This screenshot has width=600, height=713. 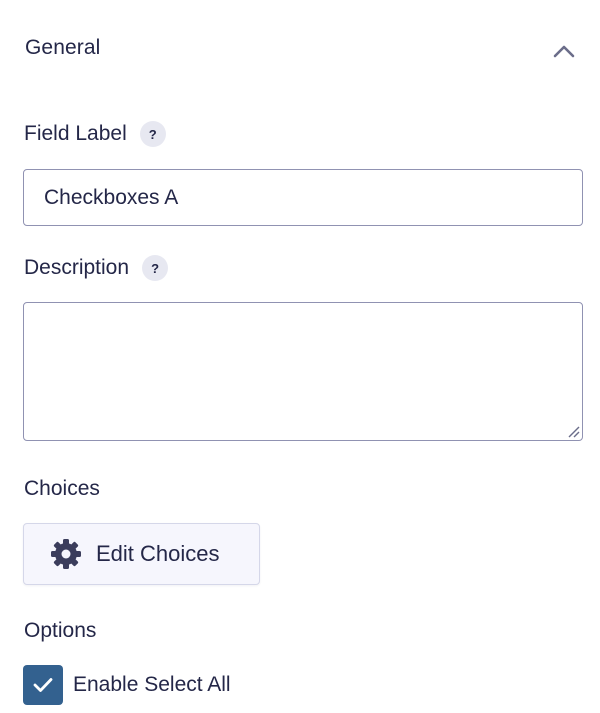 I want to click on gear-icon, so click(x=66, y=554).